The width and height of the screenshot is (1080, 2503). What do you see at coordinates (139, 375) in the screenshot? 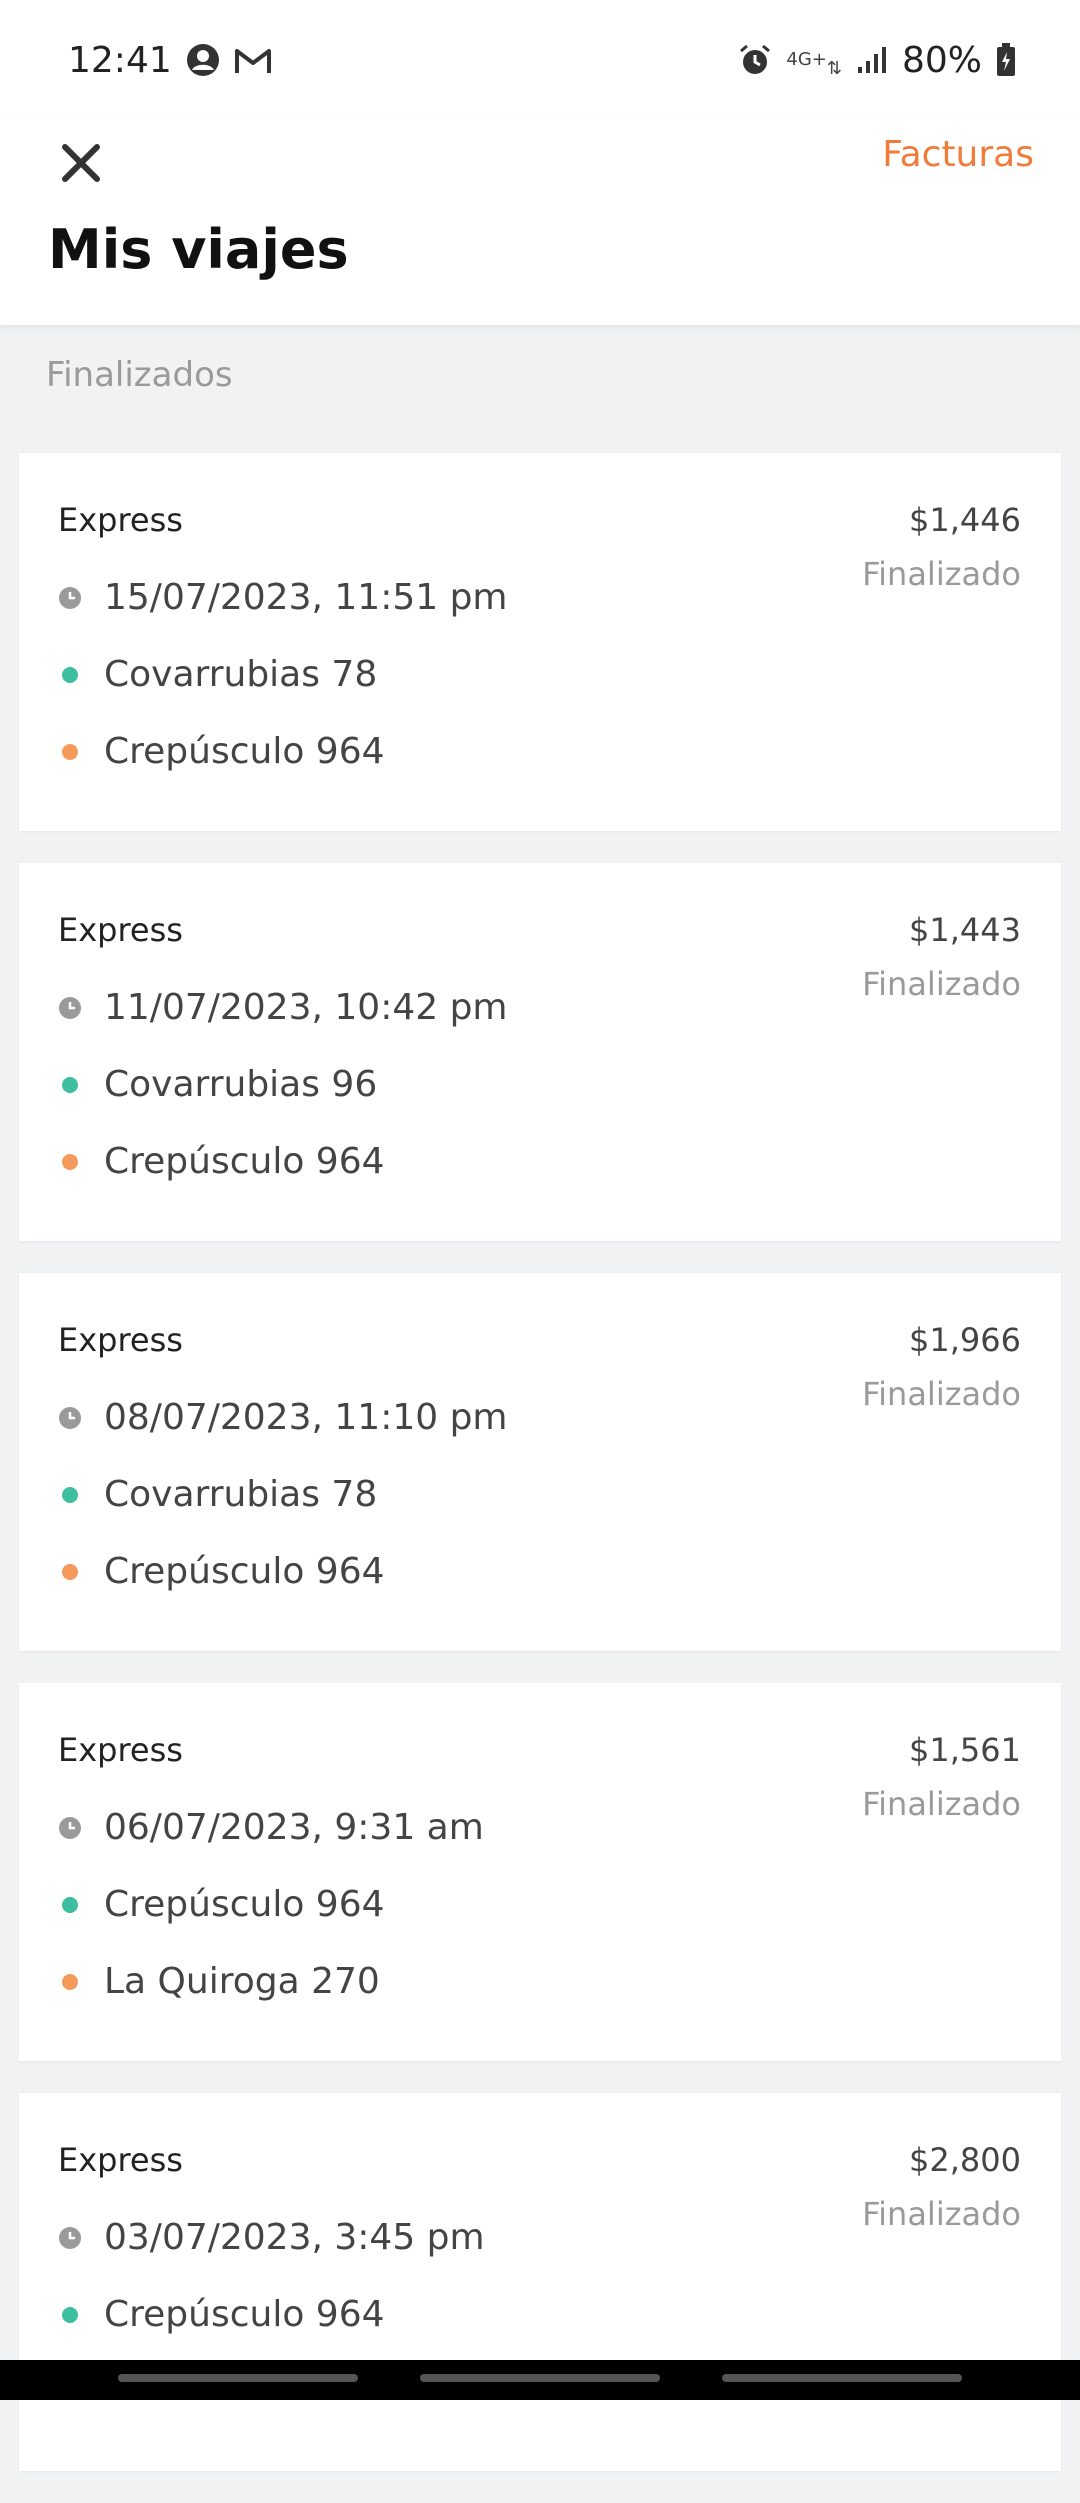
I see `section-label-finished: Finalizados` at bounding box center [139, 375].